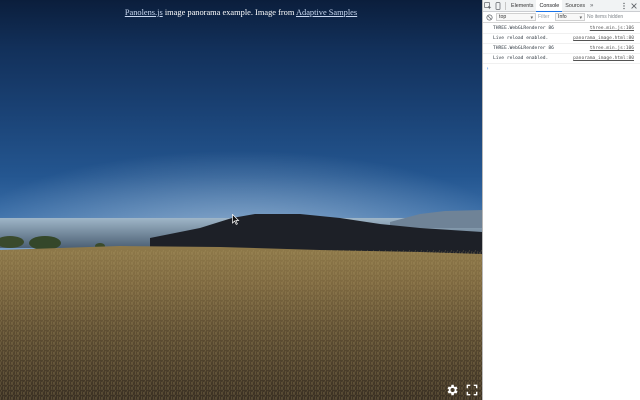 The width and height of the screenshot is (640, 400). What do you see at coordinates (436, 219) in the screenshot?
I see `distant-hills` at bounding box center [436, 219].